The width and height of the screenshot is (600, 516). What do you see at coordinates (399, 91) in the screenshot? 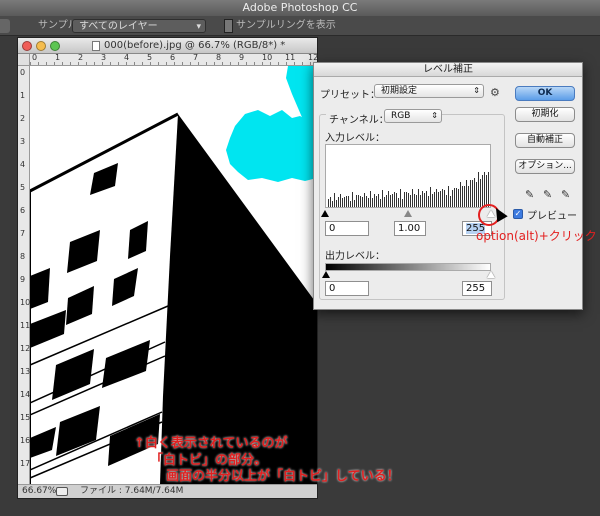
I see `preset-value: 初期設定` at bounding box center [399, 91].